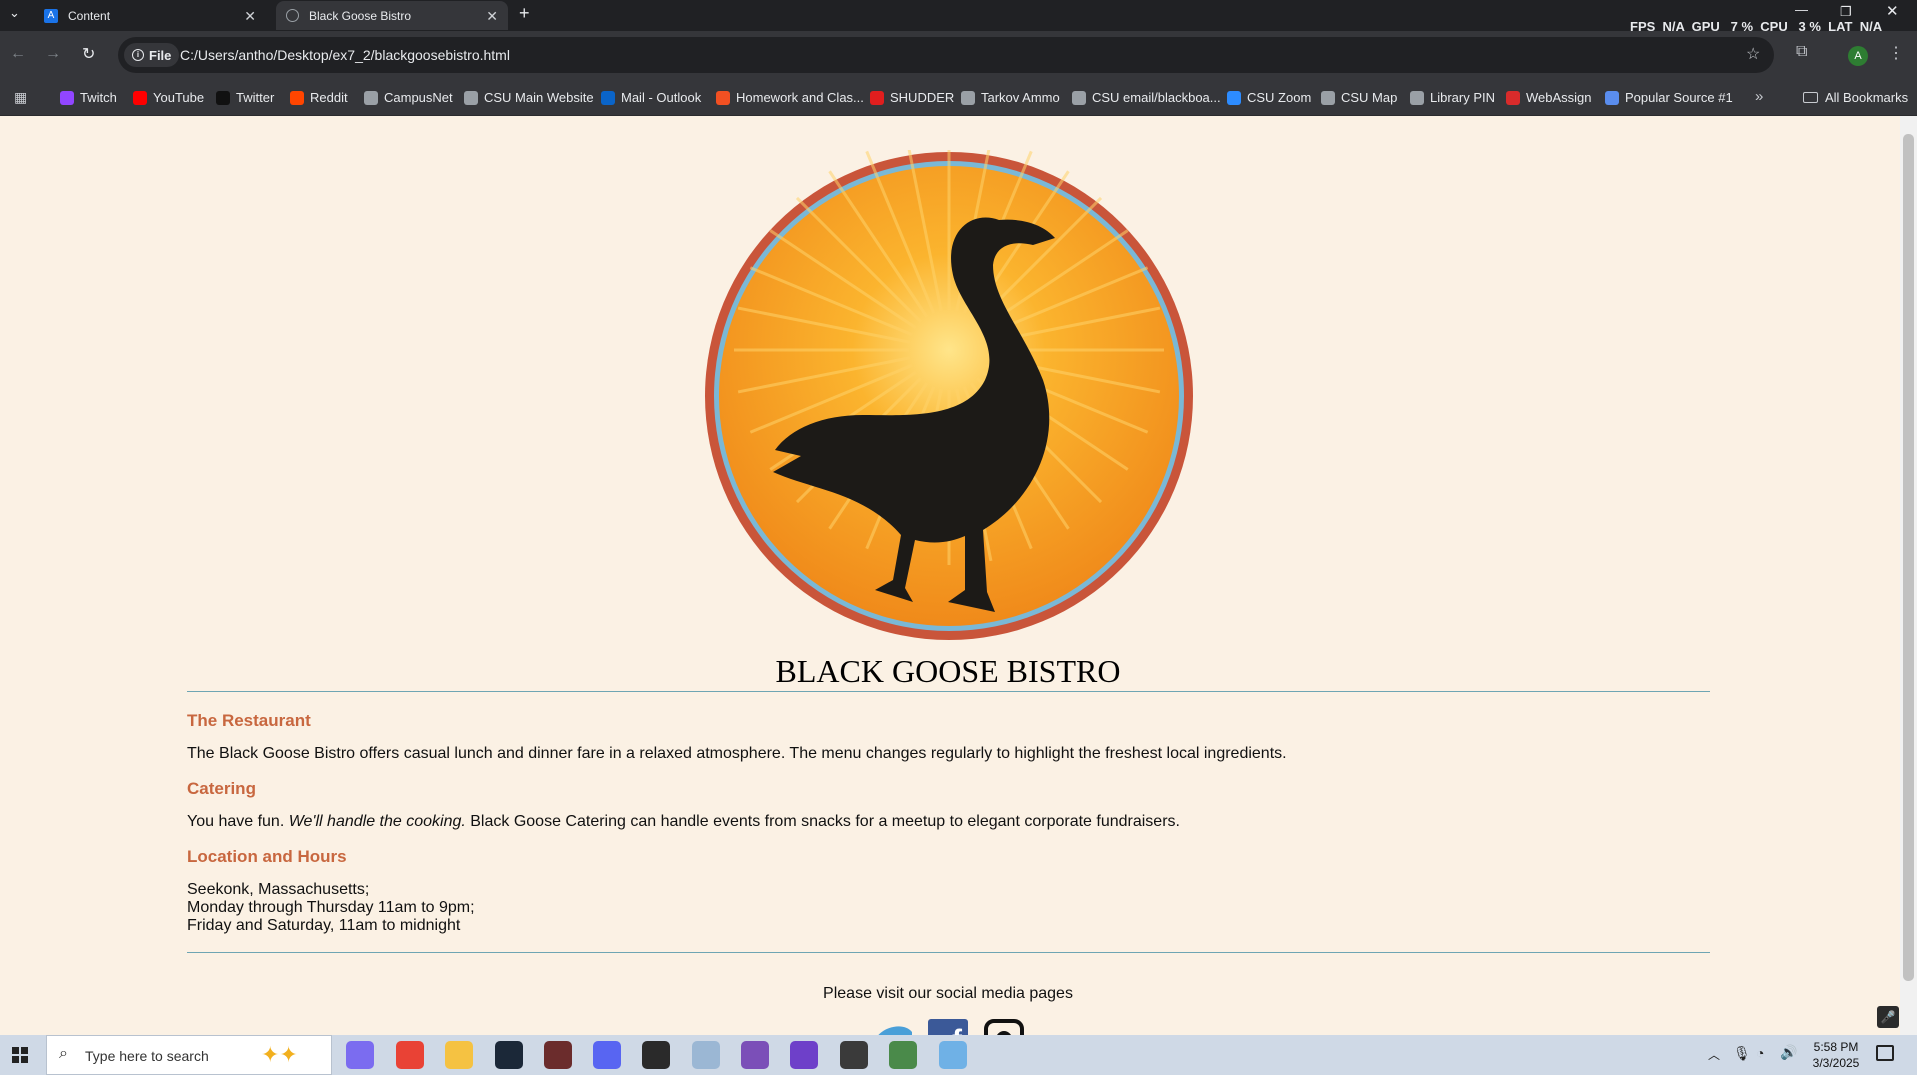  I want to click on bookmark-item: CSU Main Website, so click(529, 97).